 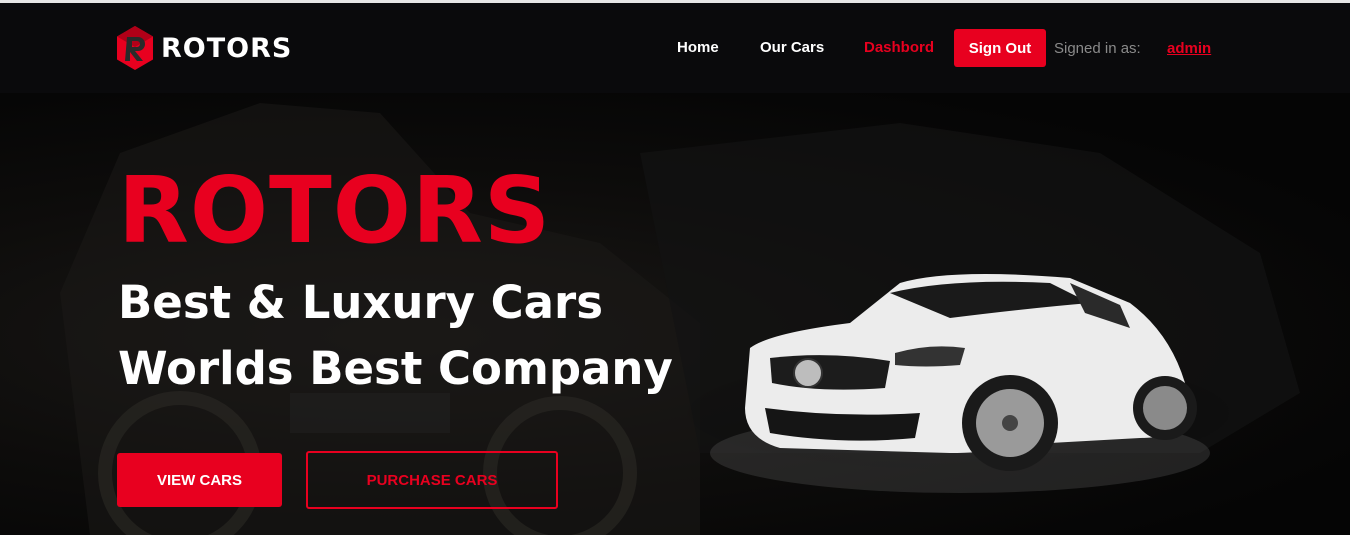 What do you see at coordinates (792, 47) in the screenshot?
I see `nav-our-cars-link: Our Cars` at bounding box center [792, 47].